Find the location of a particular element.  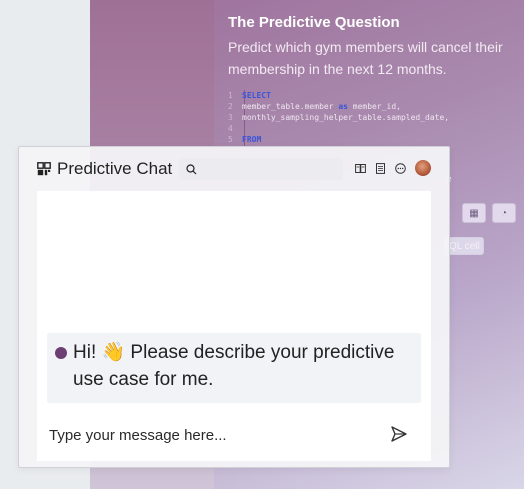

chat-logo-icon is located at coordinates (44, 169).